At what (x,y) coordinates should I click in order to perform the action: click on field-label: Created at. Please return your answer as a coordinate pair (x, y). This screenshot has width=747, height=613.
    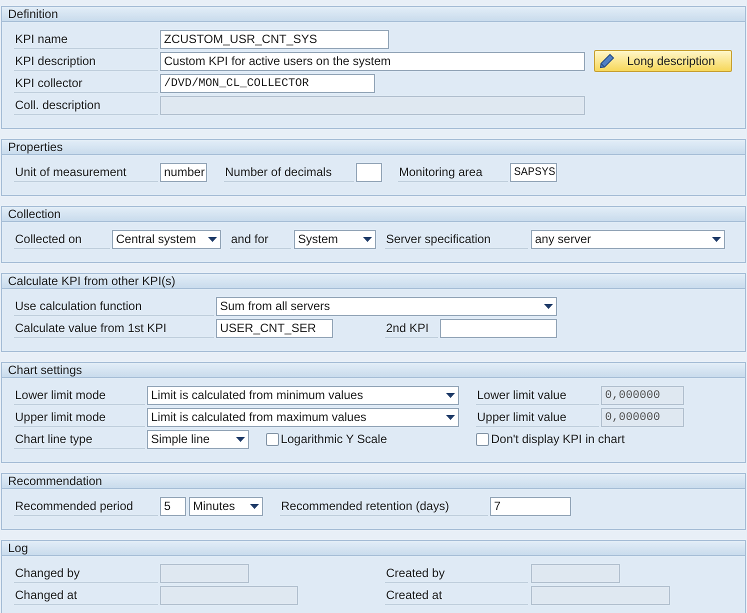
    Looking at the image, I should click on (456, 595).